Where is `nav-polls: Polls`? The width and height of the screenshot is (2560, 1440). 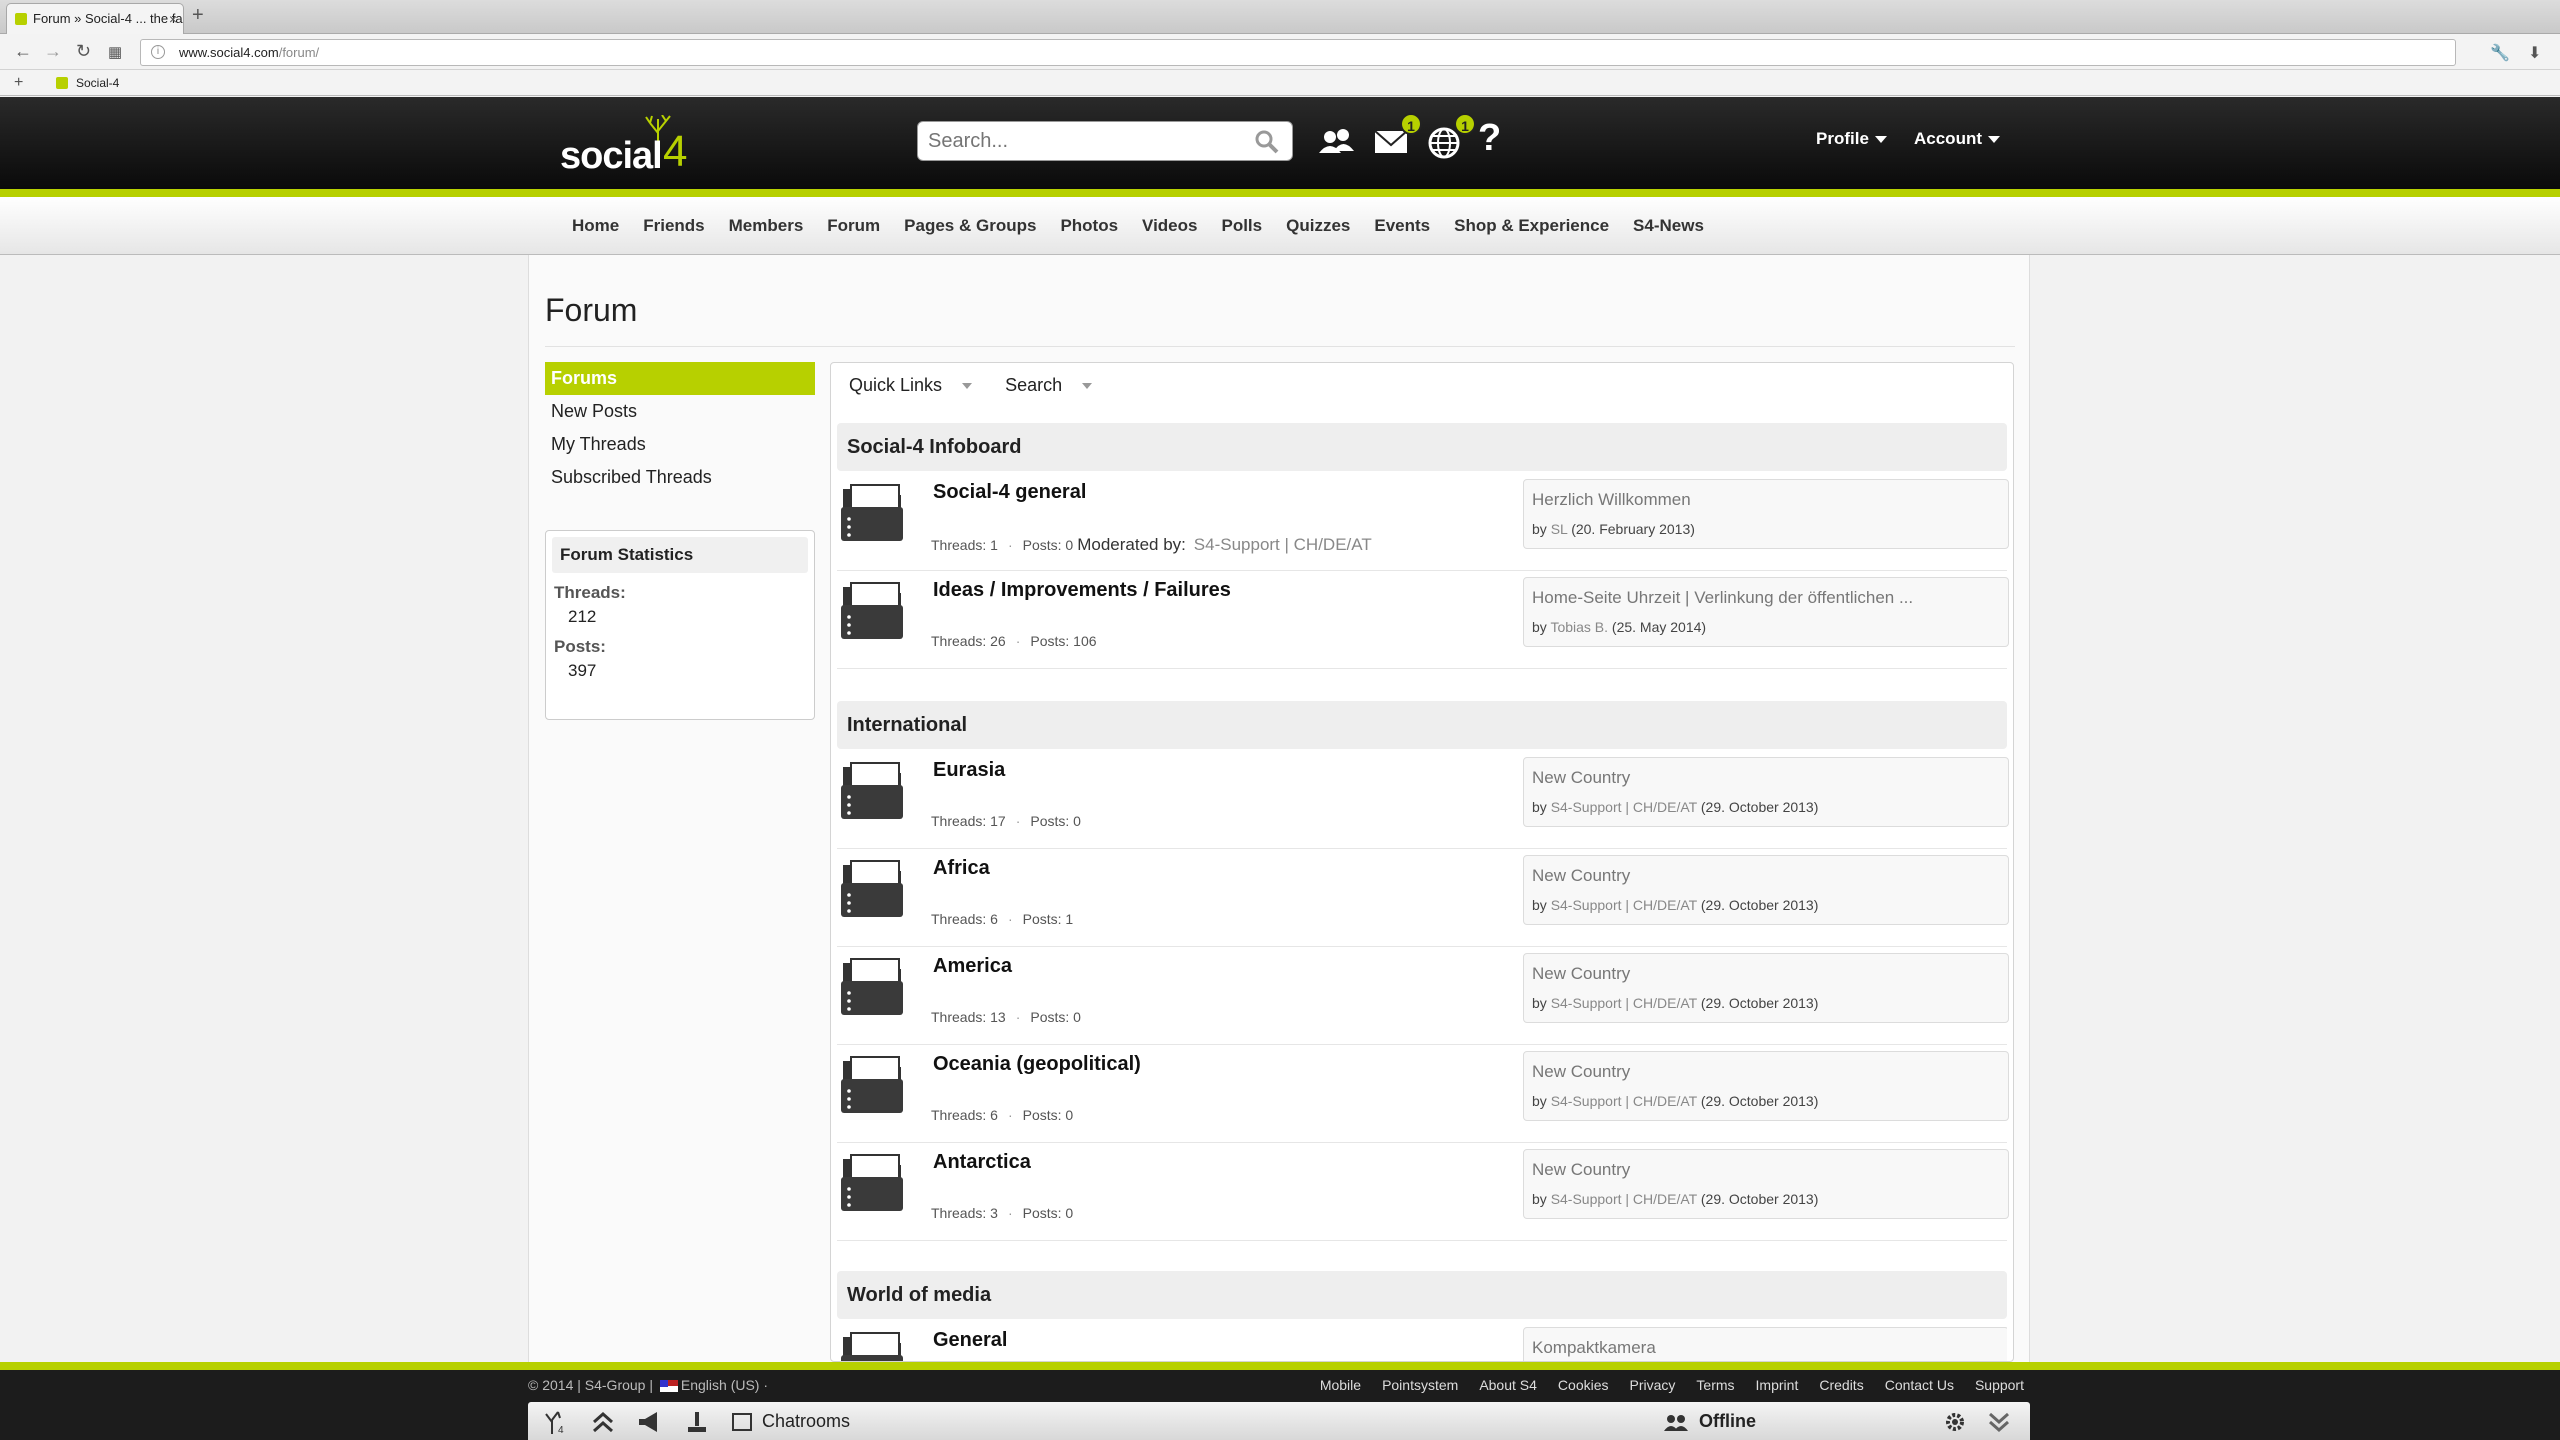
nav-polls: Polls is located at coordinates (1241, 226).